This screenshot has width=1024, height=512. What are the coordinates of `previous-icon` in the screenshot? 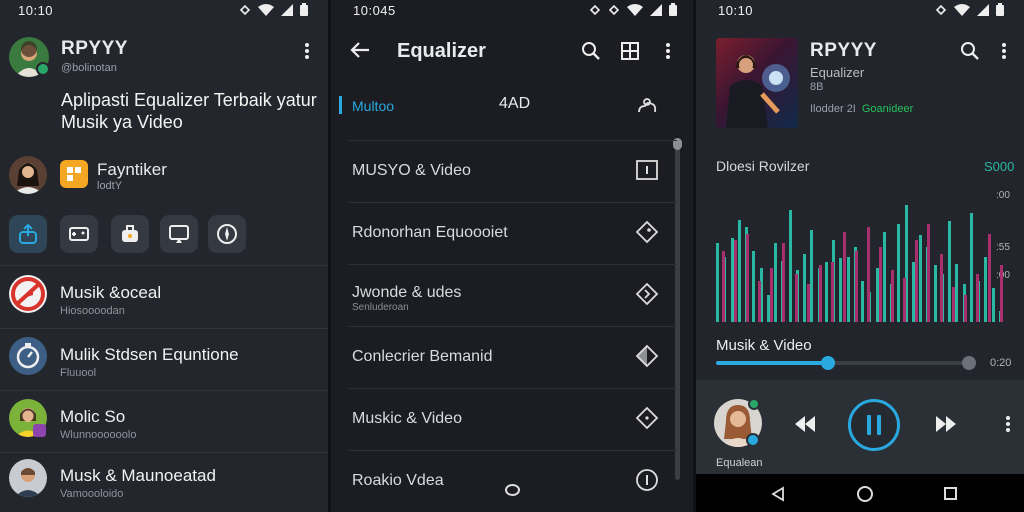 It's located at (805, 426).